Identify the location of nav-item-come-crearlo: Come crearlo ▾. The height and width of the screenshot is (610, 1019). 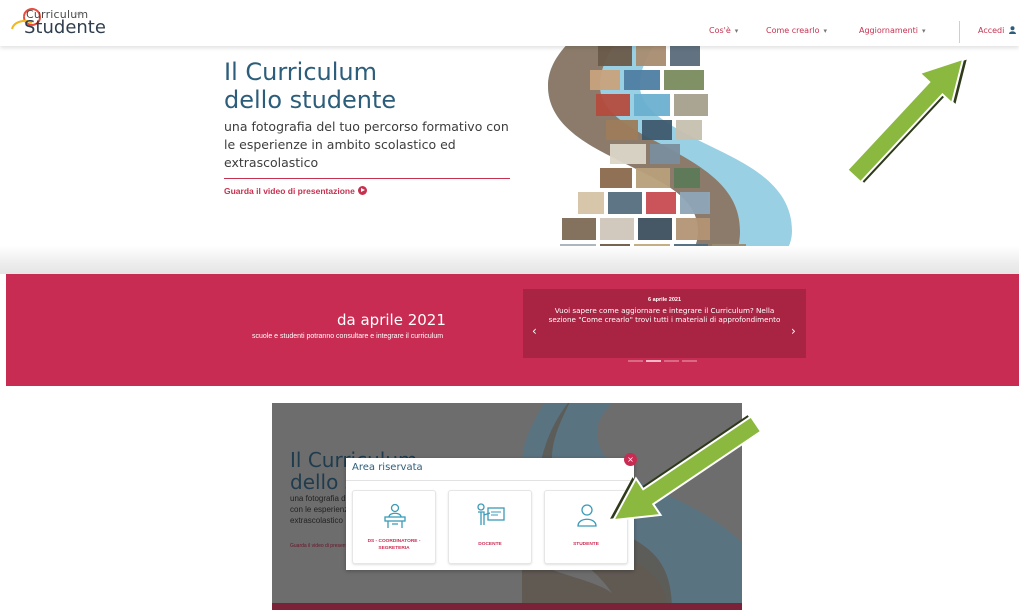
(796, 30).